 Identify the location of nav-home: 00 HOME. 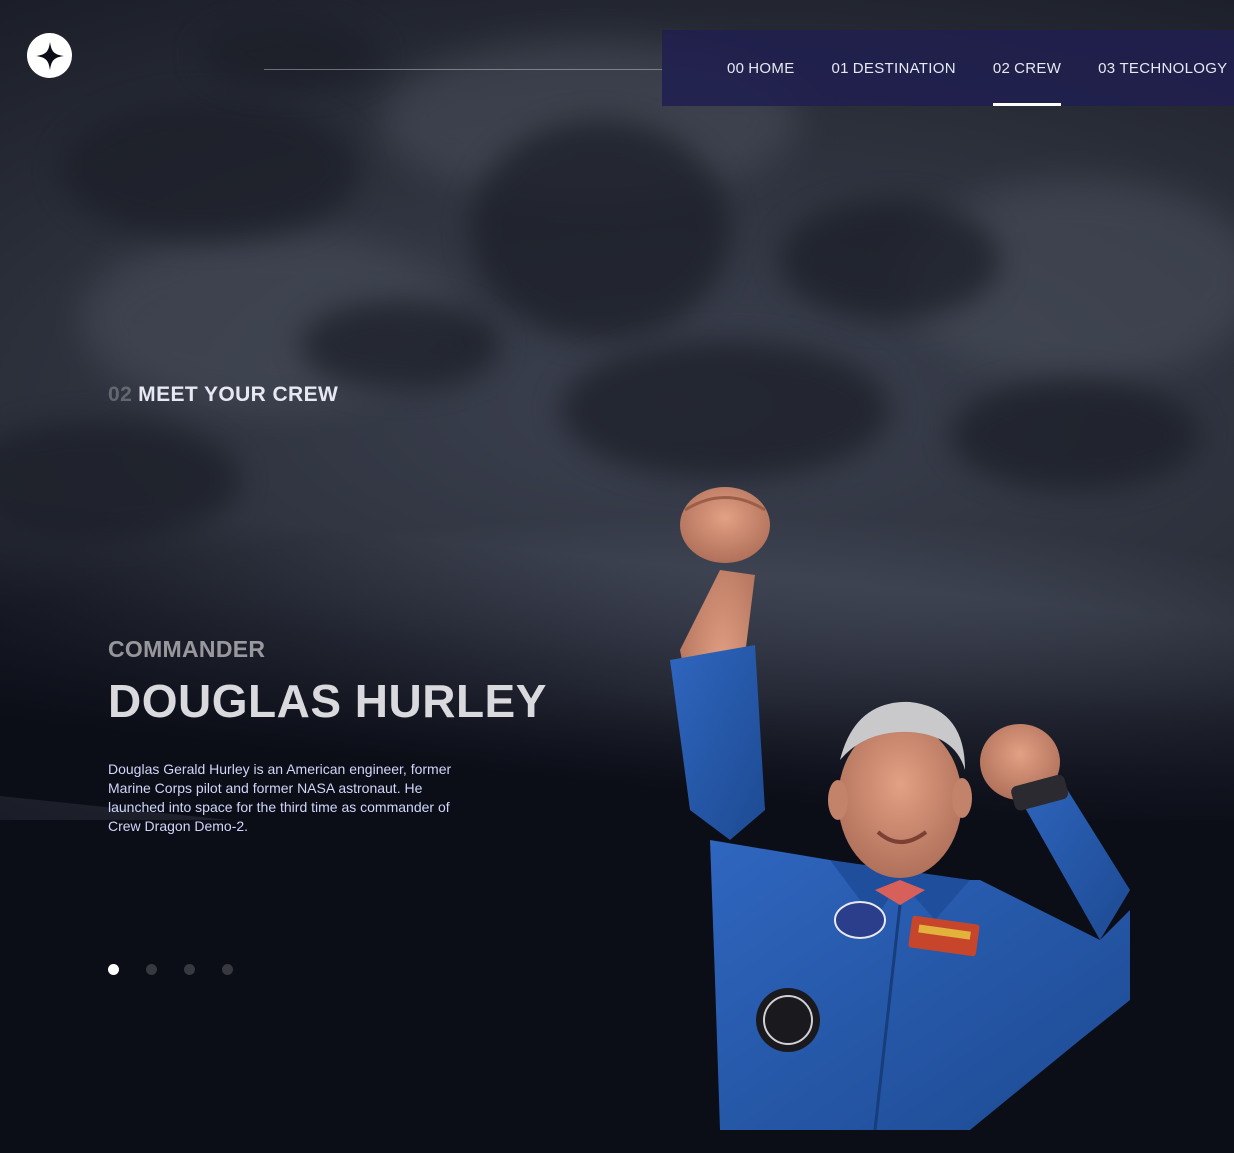
(761, 68).